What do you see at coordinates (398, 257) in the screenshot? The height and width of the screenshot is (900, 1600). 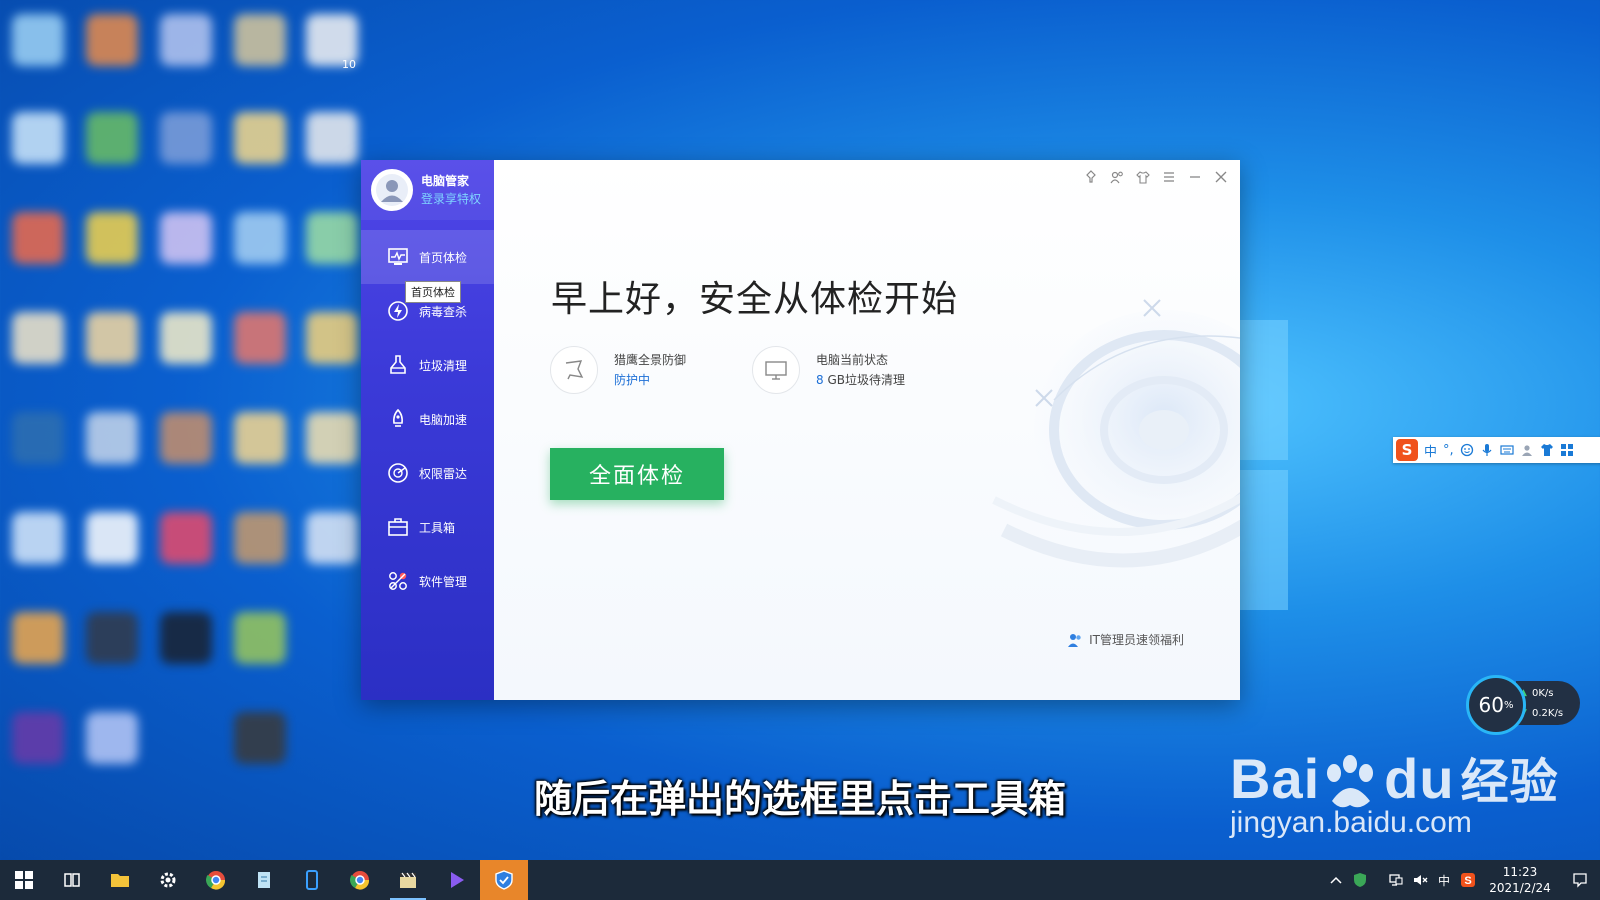 I see `monitor-pulse-icon` at bounding box center [398, 257].